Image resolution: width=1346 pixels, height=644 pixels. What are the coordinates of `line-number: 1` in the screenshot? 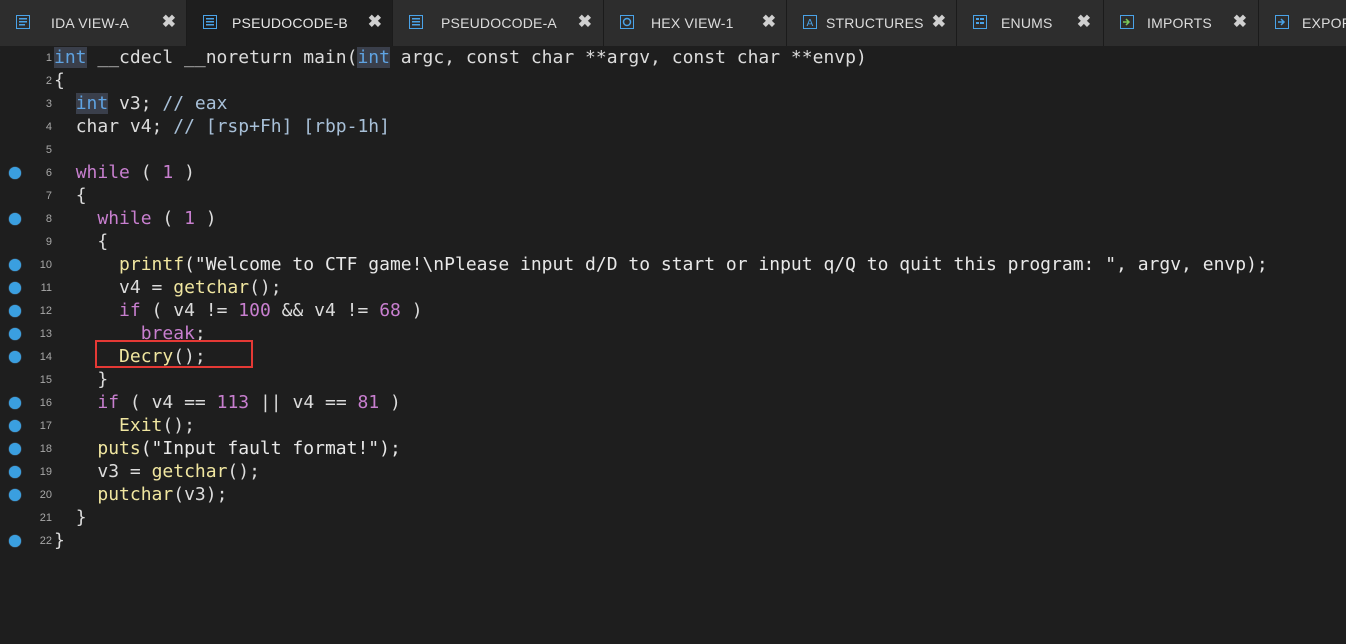 It's located at (48, 58).